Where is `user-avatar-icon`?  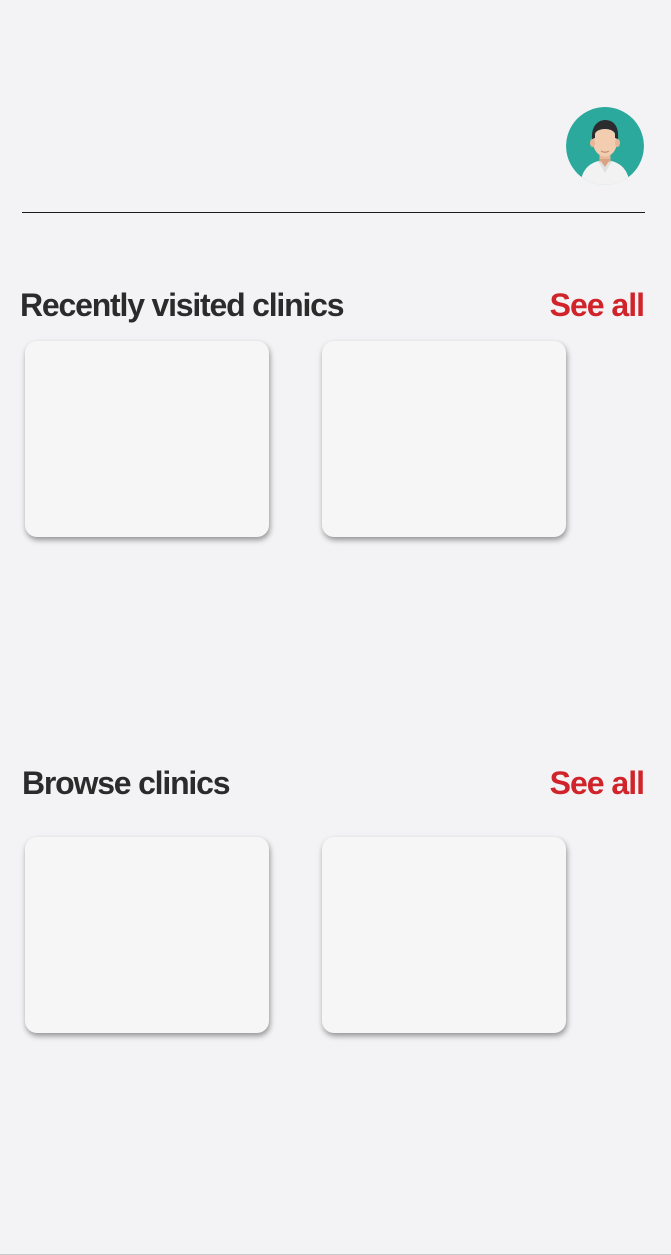
user-avatar-icon is located at coordinates (605, 146).